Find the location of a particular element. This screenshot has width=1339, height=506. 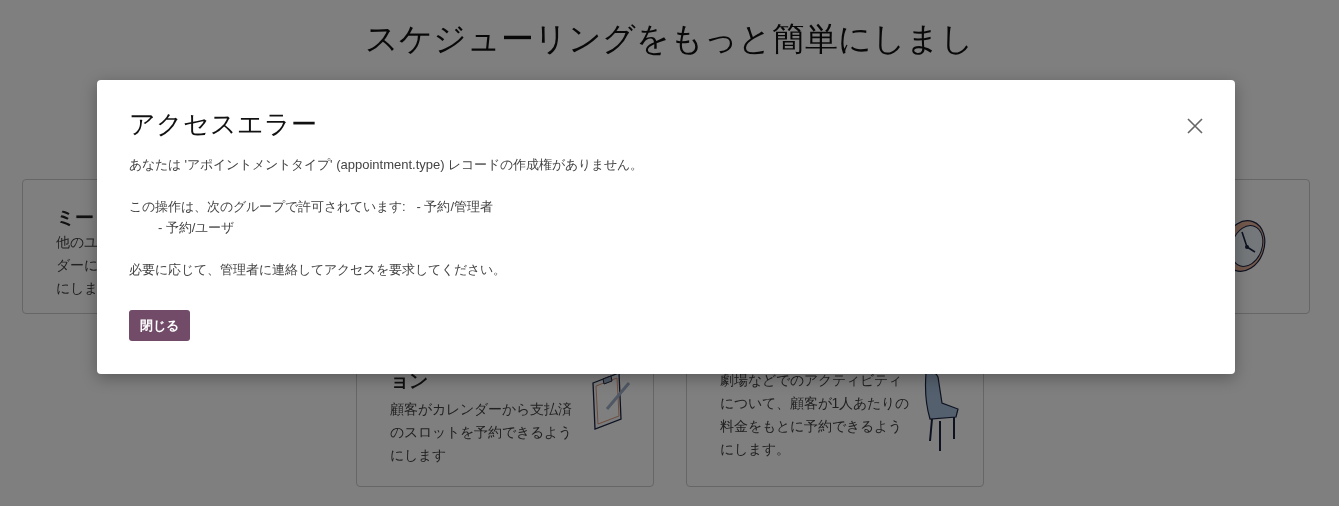

dialog-title: アクセスエラー is located at coordinates (223, 124).